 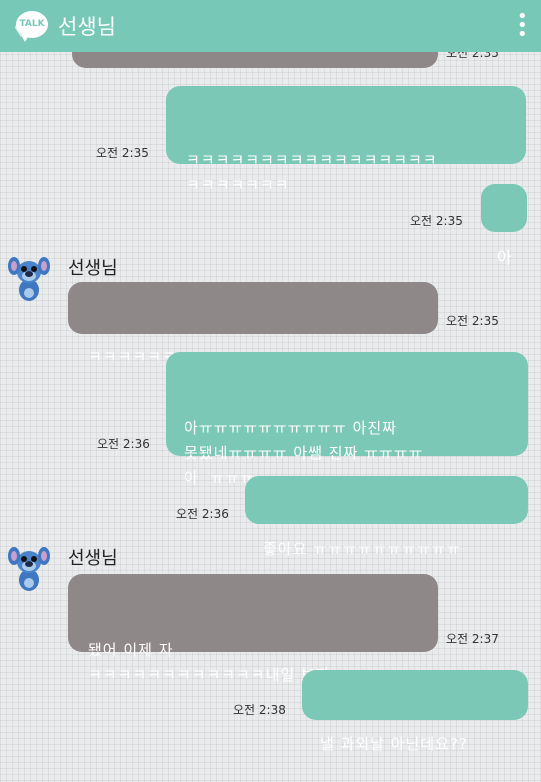 I want to click on chat-header: 〈 TALK 선생님 • • •, so click(x=270, y=26).